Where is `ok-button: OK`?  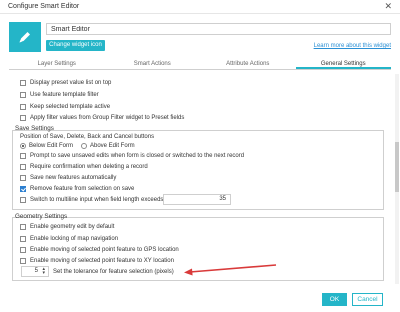 ok-button: OK is located at coordinates (334, 299).